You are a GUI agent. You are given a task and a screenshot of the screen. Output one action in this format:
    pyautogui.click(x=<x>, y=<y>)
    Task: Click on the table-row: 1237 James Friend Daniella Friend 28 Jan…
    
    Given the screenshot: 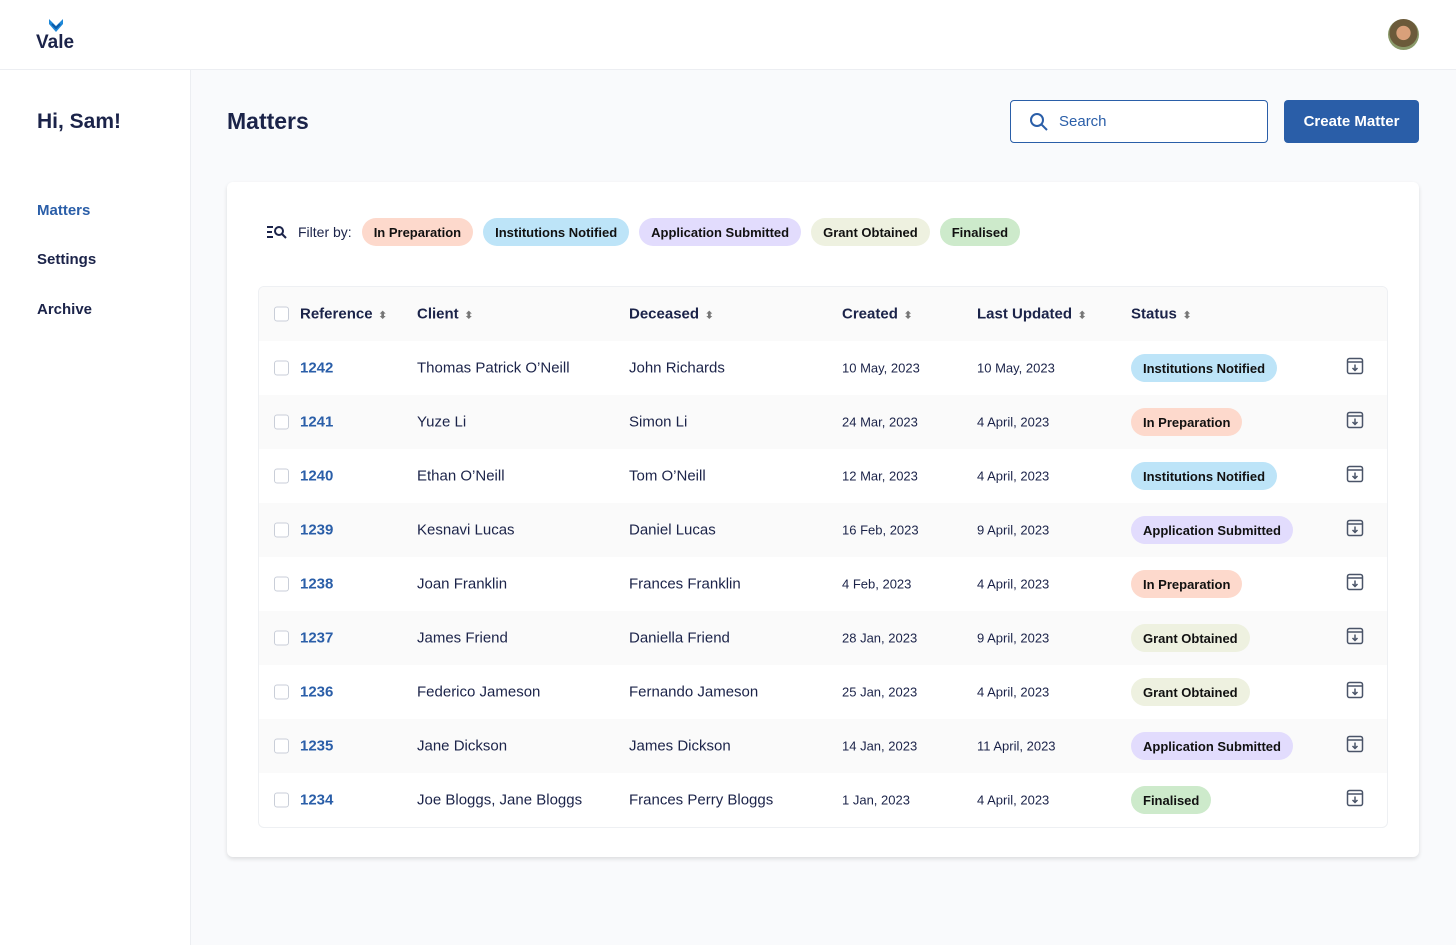 What is the action you would take?
    pyautogui.click(x=823, y=638)
    